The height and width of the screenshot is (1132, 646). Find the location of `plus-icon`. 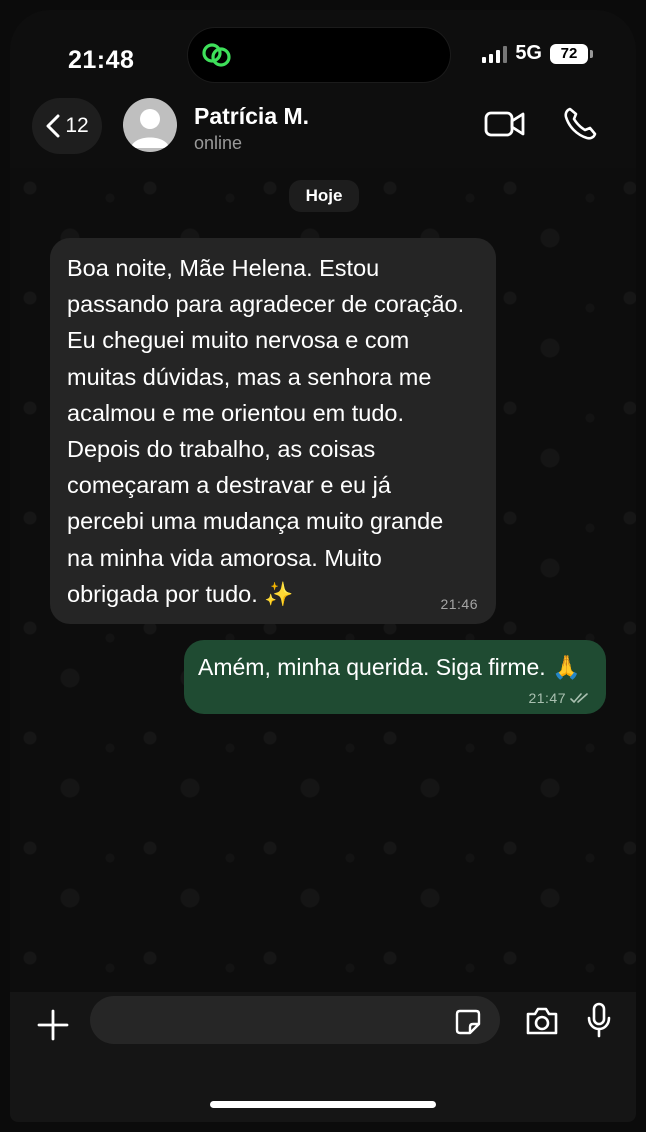

plus-icon is located at coordinates (53, 1025).